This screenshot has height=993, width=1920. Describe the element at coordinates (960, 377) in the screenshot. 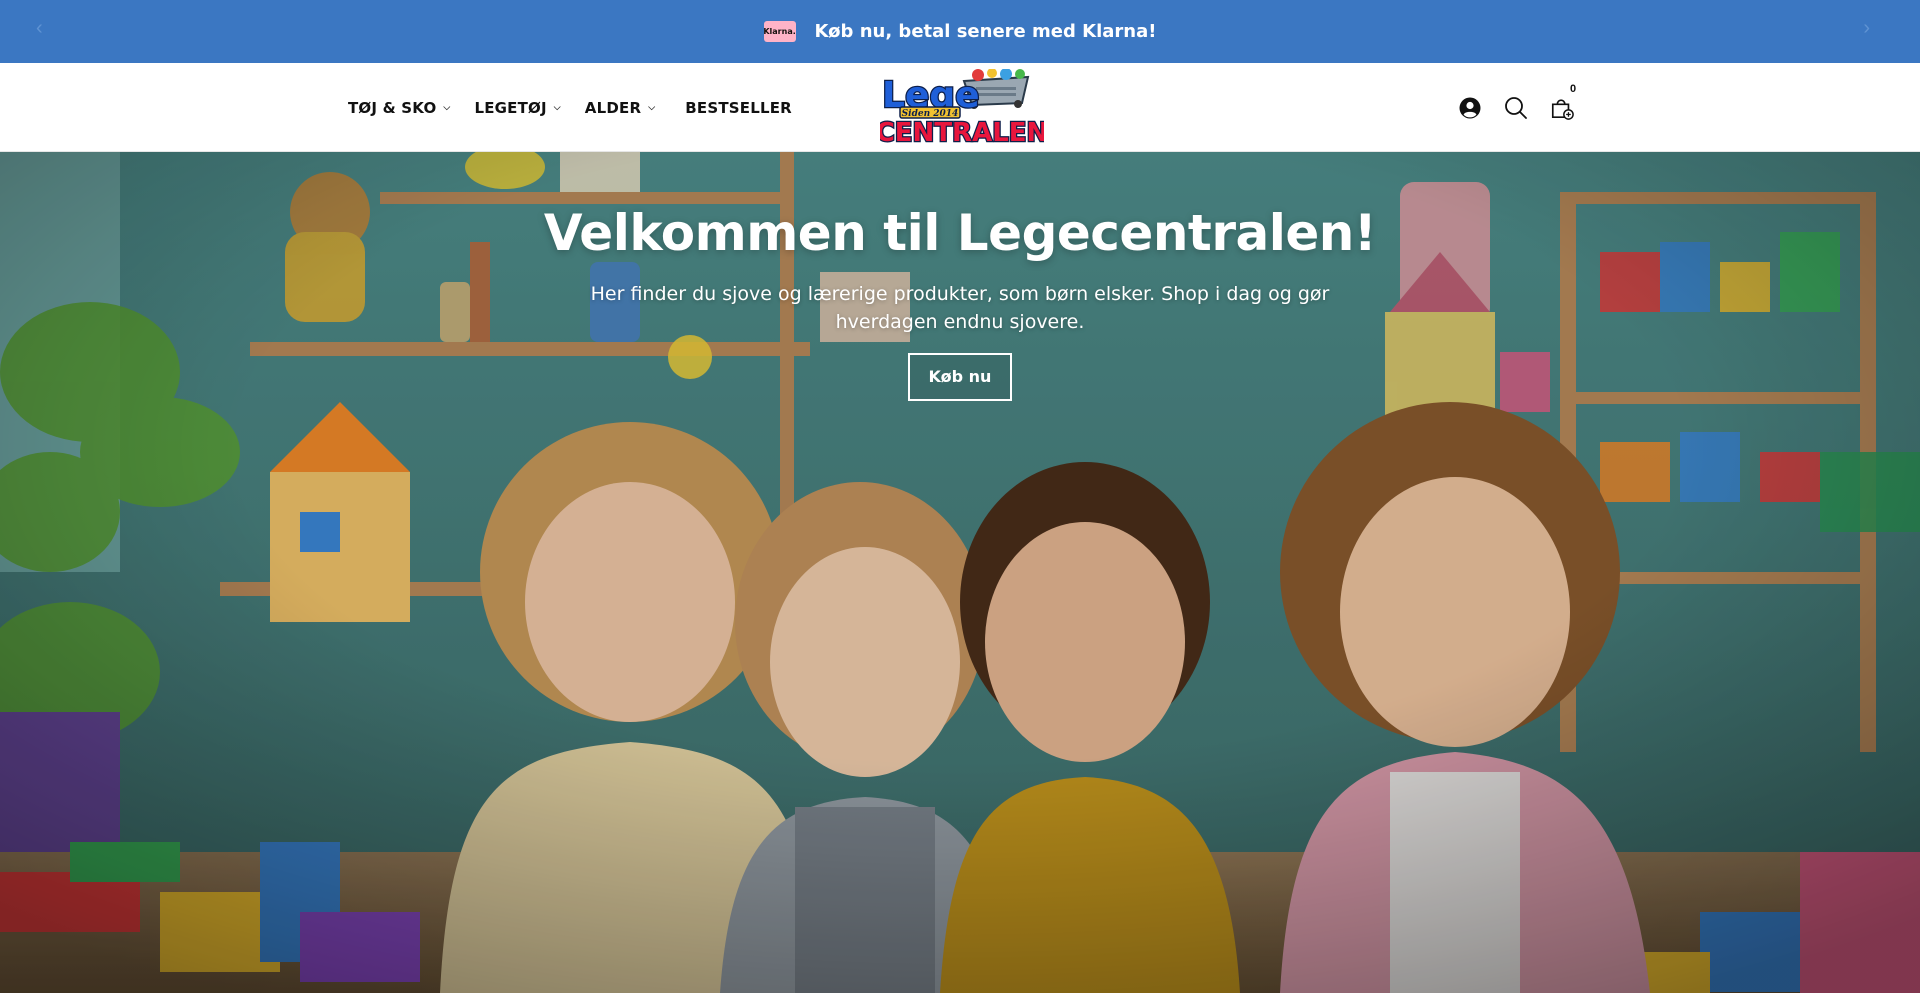

I see `shop-now-button: Køb nu` at that location.